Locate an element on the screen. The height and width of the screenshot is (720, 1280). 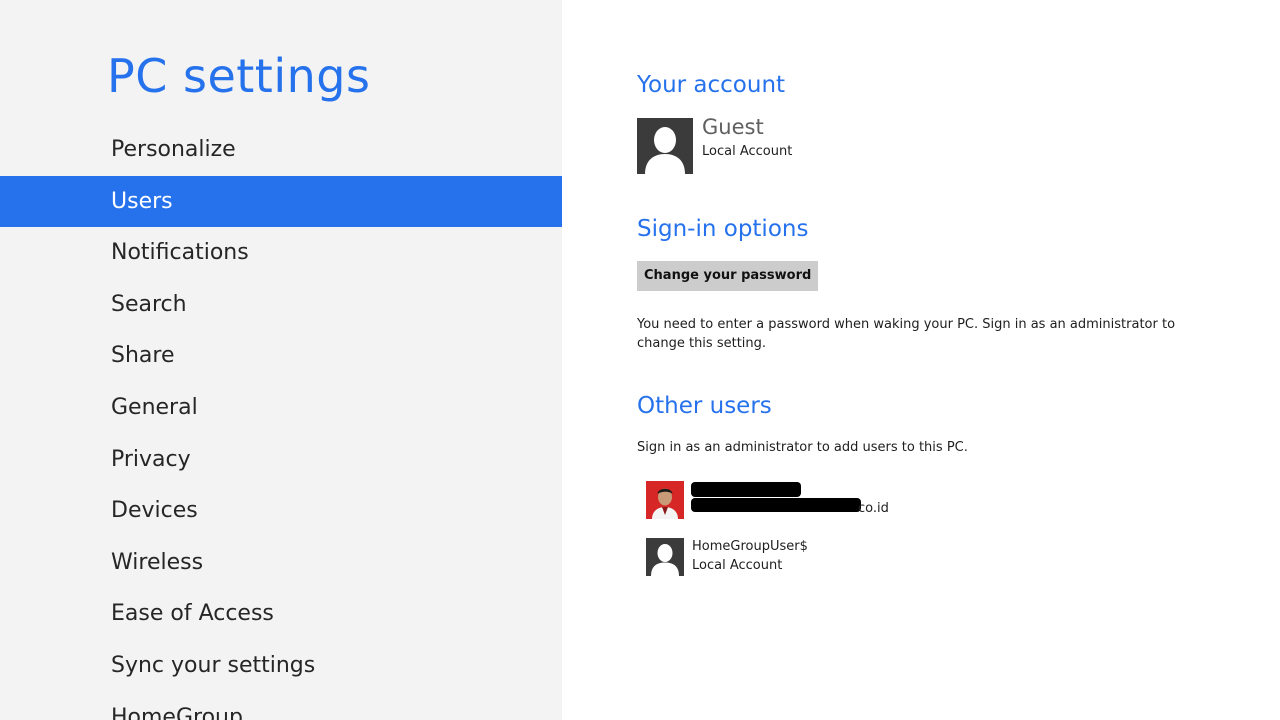
change-password-button: Change your password is located at coordinates (728, 276).